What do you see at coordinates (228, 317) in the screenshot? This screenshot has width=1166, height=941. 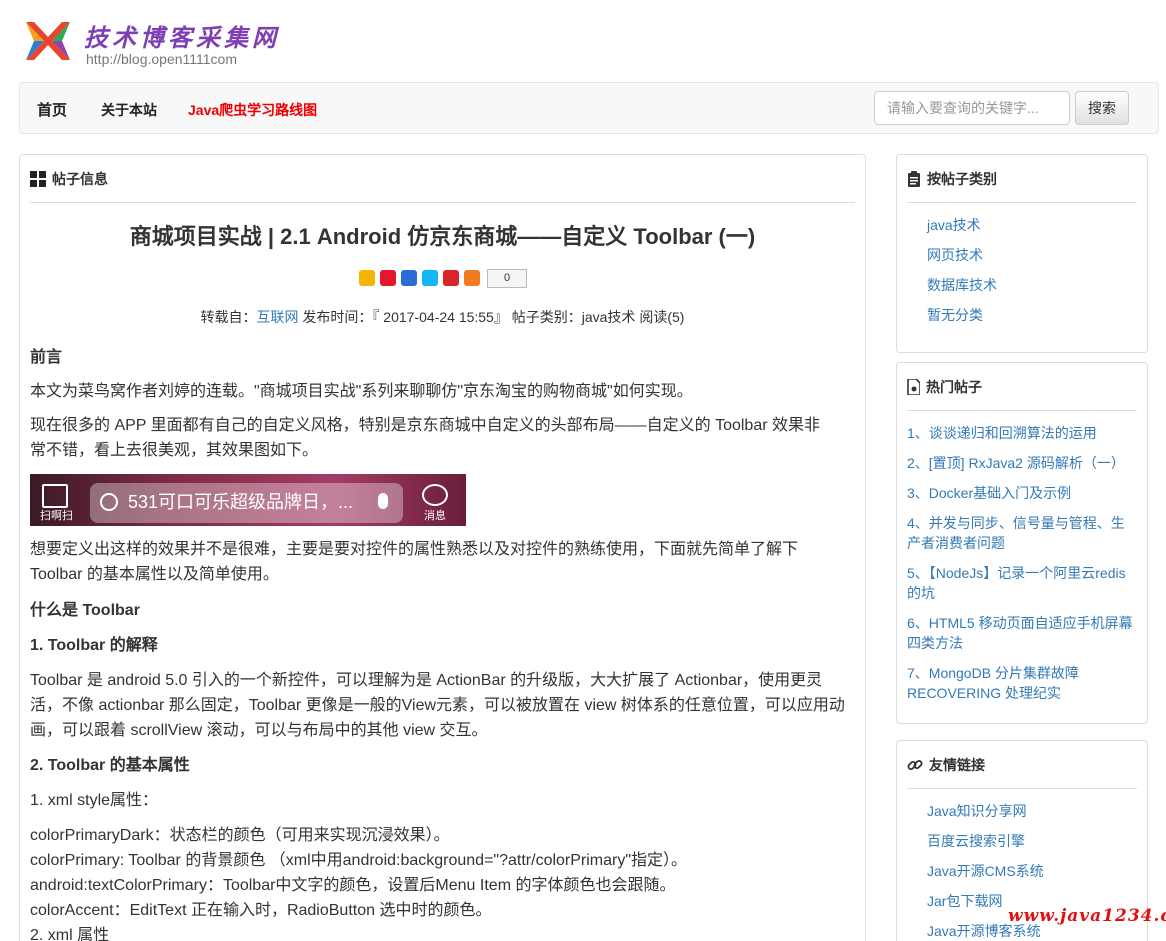 I see `source-label: 转载自：` at bounding box center [228, 317].